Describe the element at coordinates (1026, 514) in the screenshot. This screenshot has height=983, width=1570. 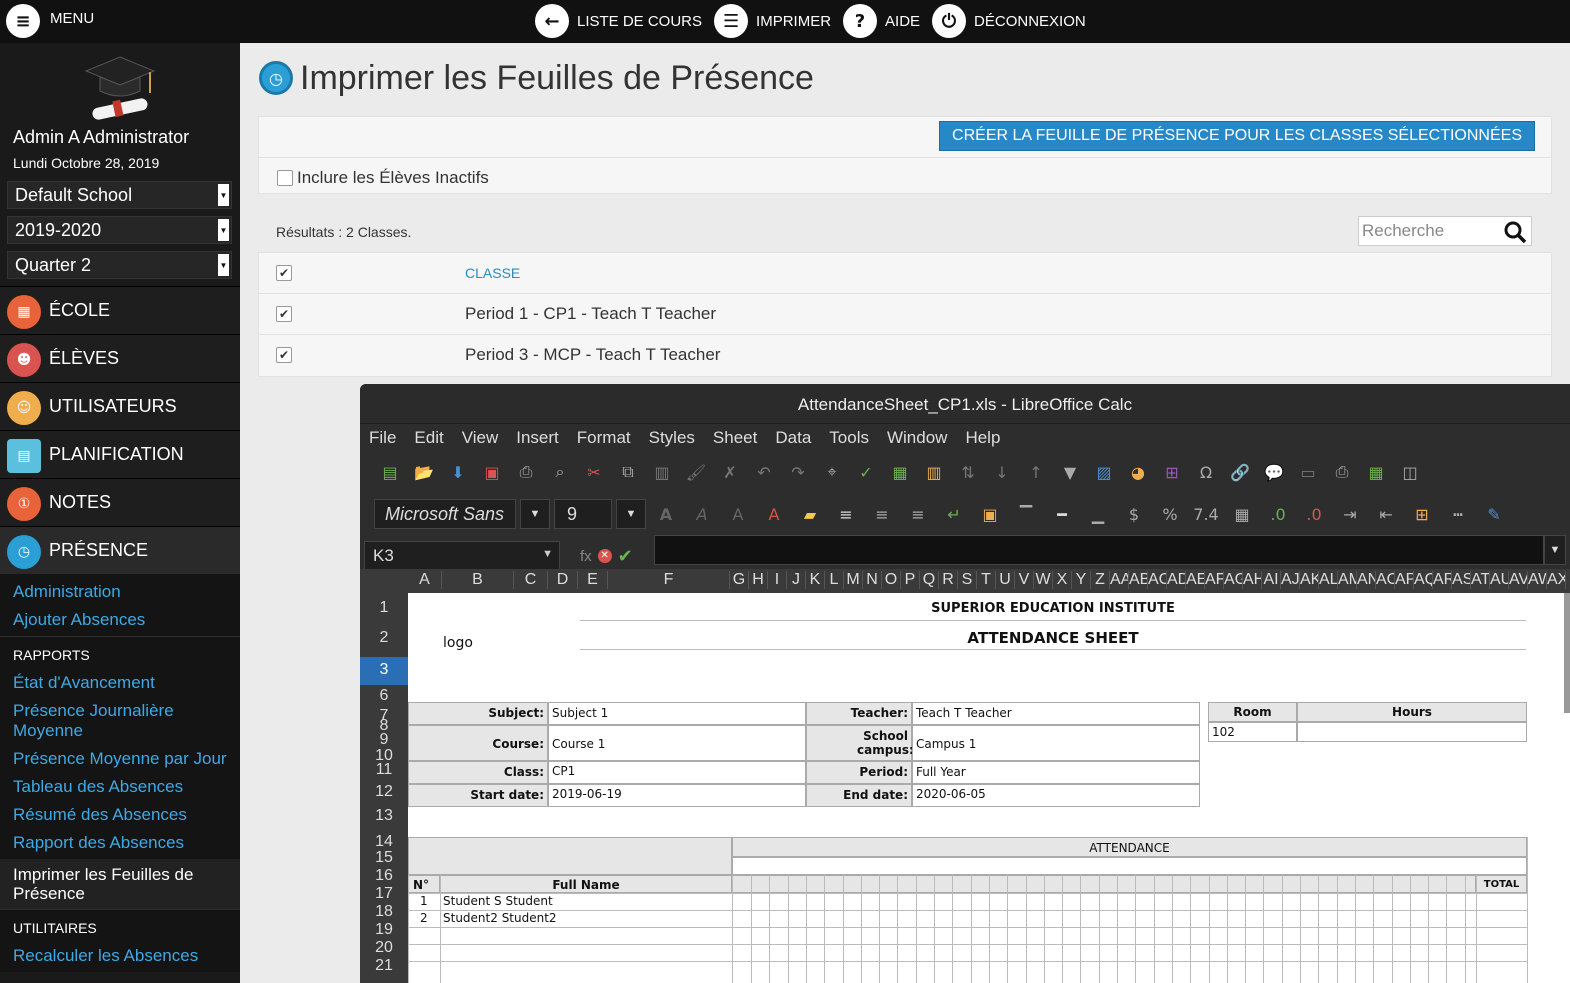
I see `align-top-icon: ▔` at that location.